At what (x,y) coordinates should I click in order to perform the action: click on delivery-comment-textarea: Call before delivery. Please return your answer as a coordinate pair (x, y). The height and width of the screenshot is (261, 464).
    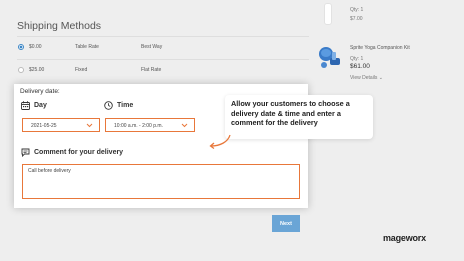
    Looking at the image, I should click on (161, 181).